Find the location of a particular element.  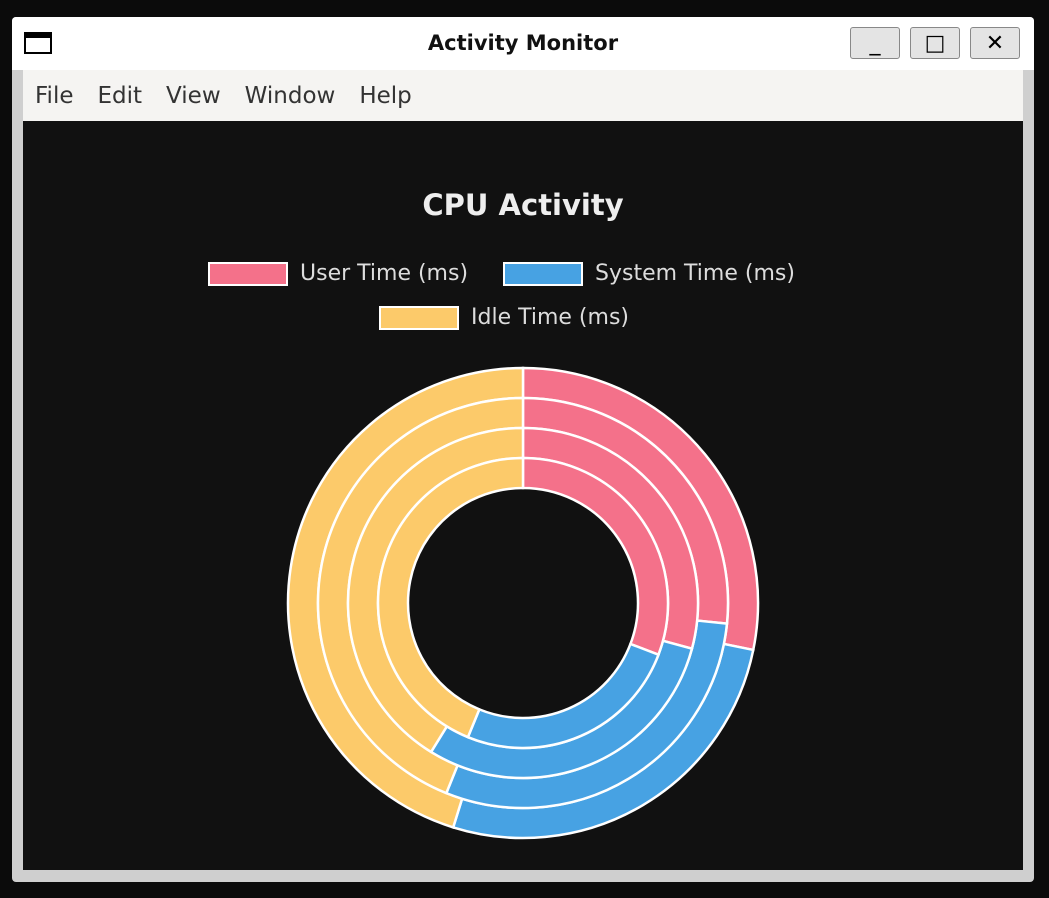

menu-window: Window is located at coordinates (290, 96).